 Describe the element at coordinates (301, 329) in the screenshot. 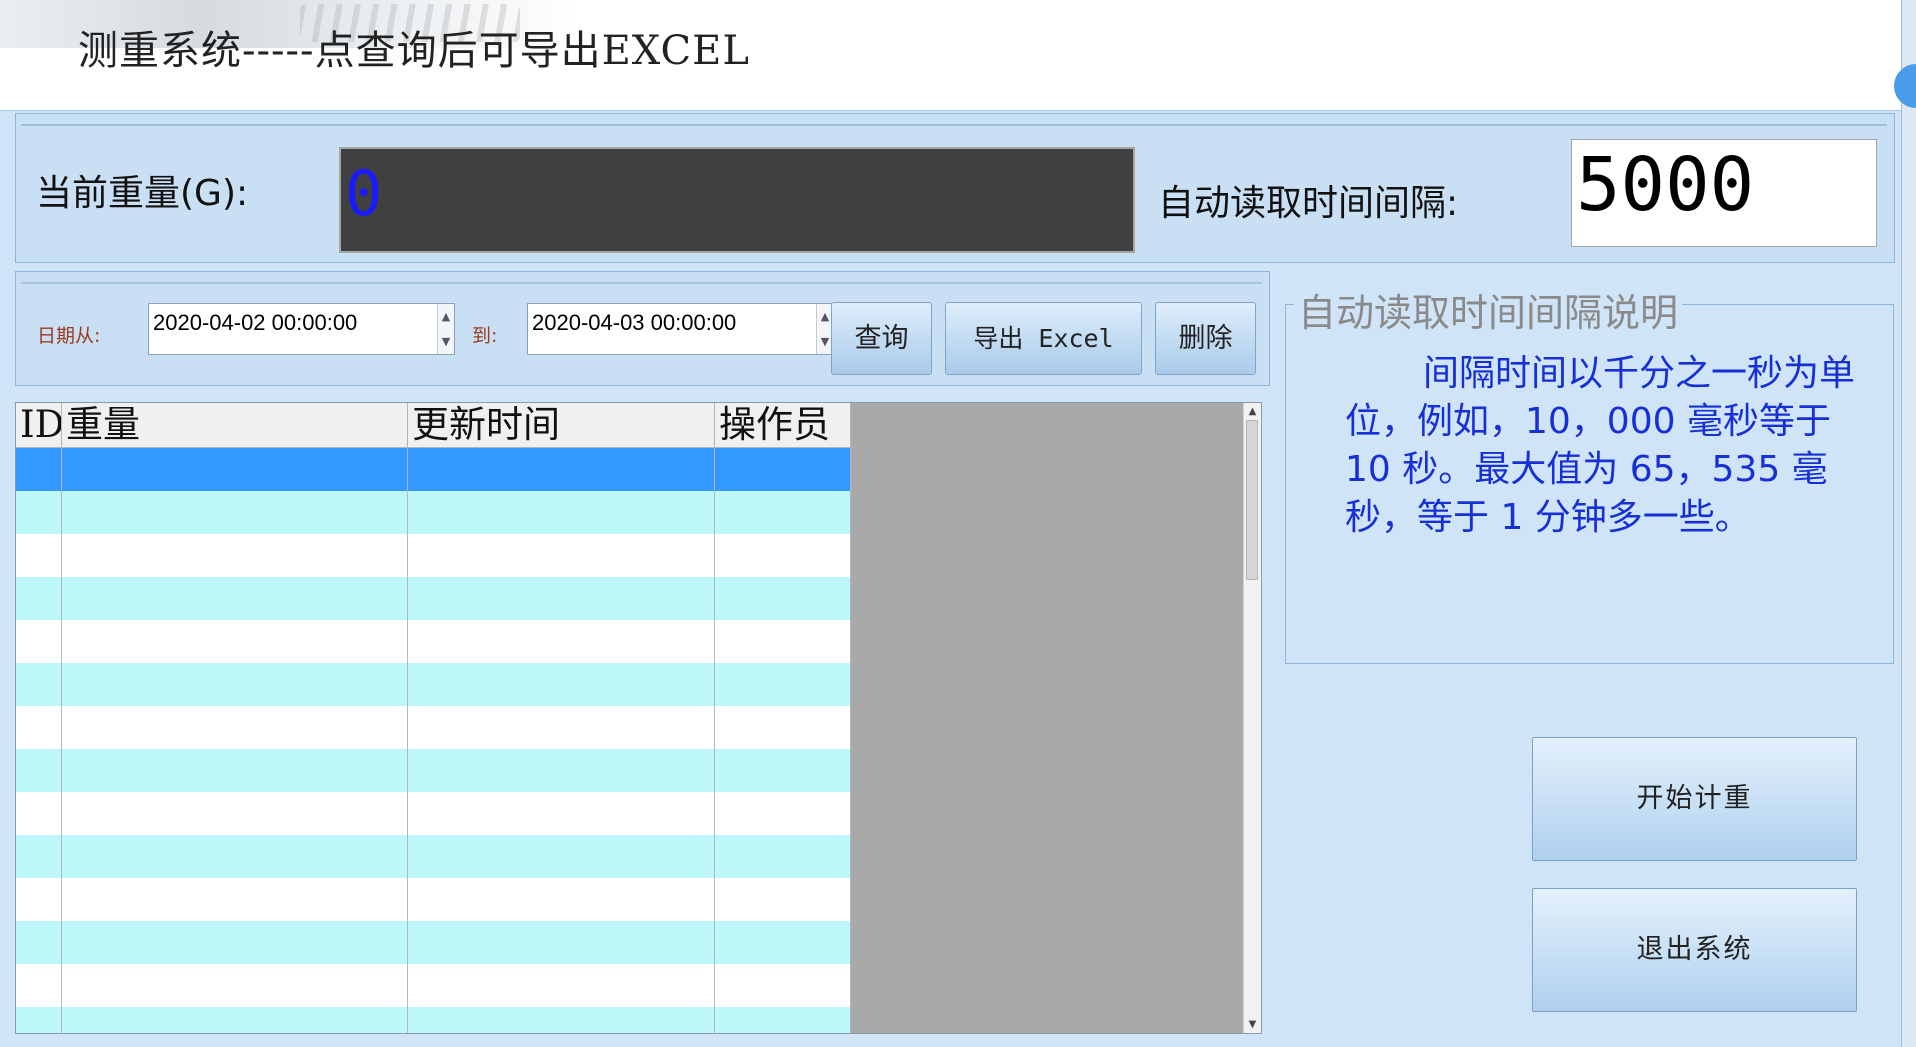

I see `date-from-picker: 2020-04-02 00:00:00 ▲ ▼` at that location.